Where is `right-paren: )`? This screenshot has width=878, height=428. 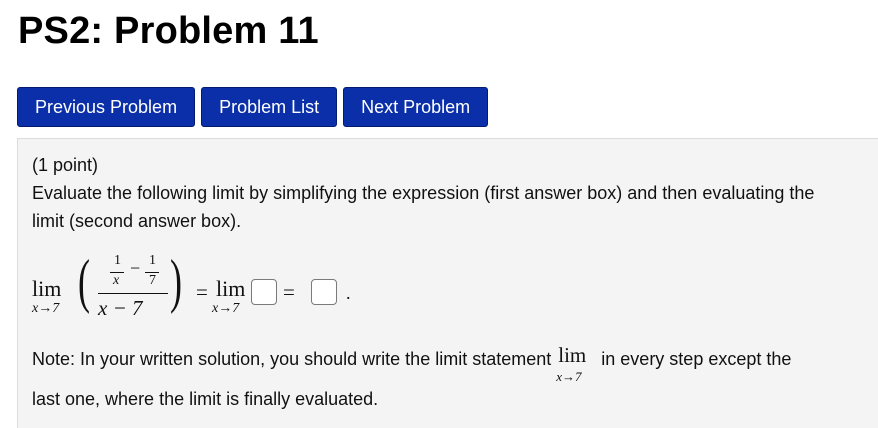
right-paren: ) is located at coordinates (175, 281).